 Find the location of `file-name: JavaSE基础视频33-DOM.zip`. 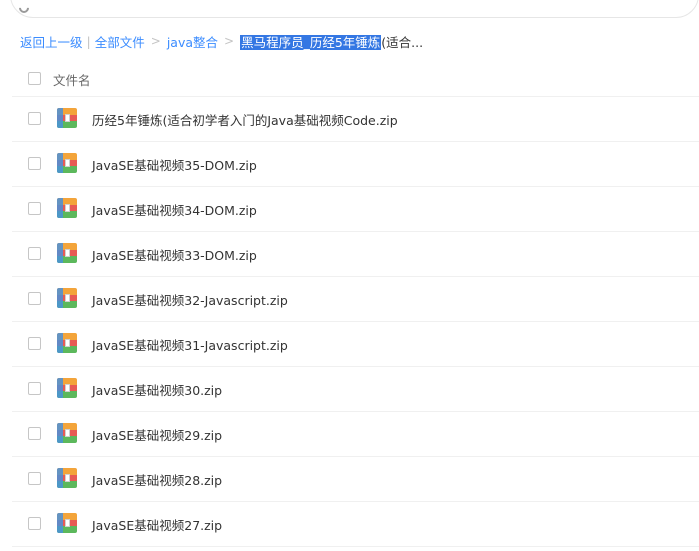

file-name: JavaSE基础视频33-DOM.zip is located at coordinates (174, 254).